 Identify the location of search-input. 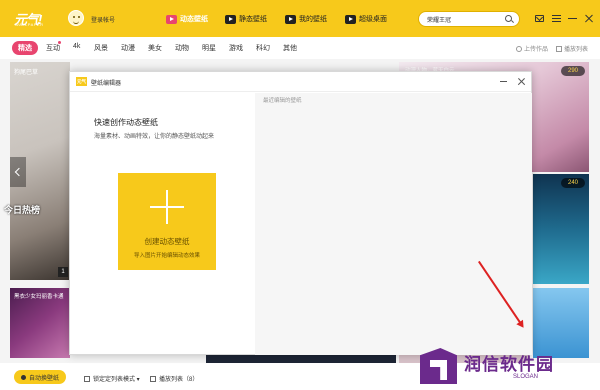
(466, 19).